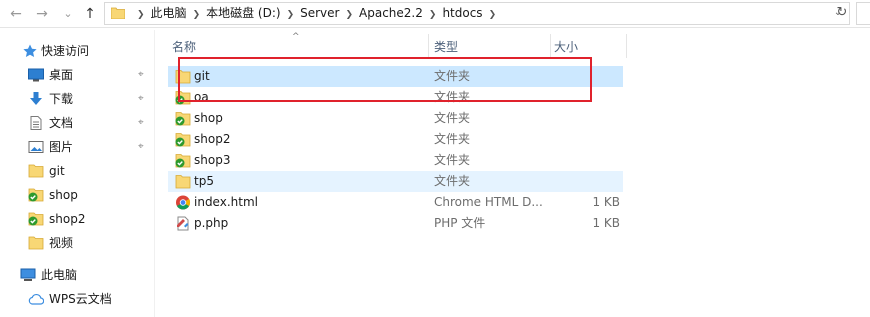 Image resolution: width=870 pixels, height=317 pixels. Describe the element at coordinates (36, 147) in the screenshot. I see `picture-icon` at that location.